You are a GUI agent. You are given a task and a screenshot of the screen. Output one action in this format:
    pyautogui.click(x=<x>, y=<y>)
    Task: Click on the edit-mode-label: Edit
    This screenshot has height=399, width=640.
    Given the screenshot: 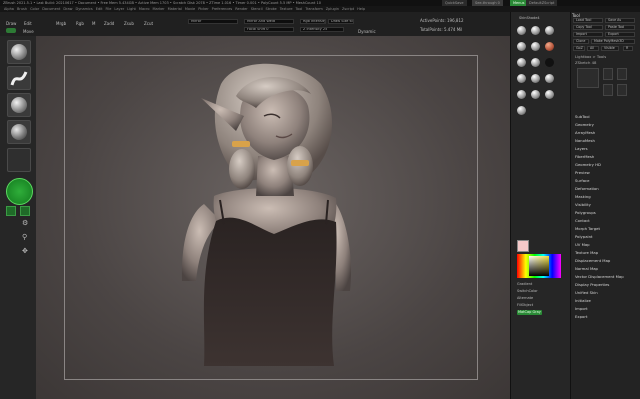 What is the action you would take?
    pyautogui.click(x=28, y=23)
    